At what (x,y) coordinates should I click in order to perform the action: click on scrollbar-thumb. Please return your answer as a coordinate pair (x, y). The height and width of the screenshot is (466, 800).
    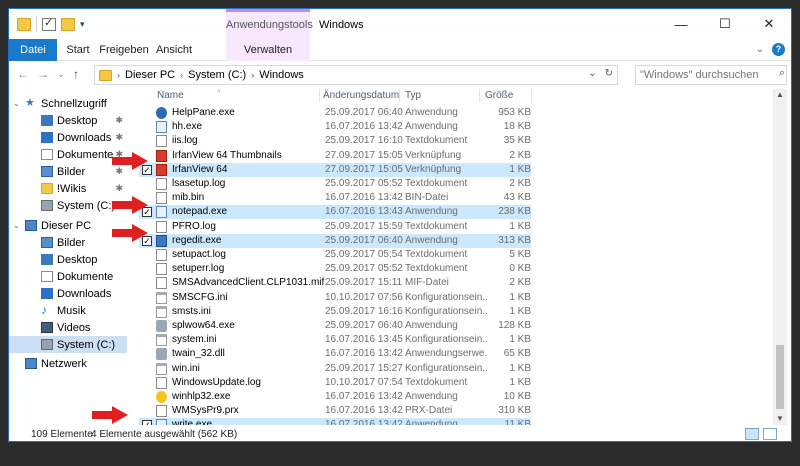
    Looking at the image, I should click on (780, 377).